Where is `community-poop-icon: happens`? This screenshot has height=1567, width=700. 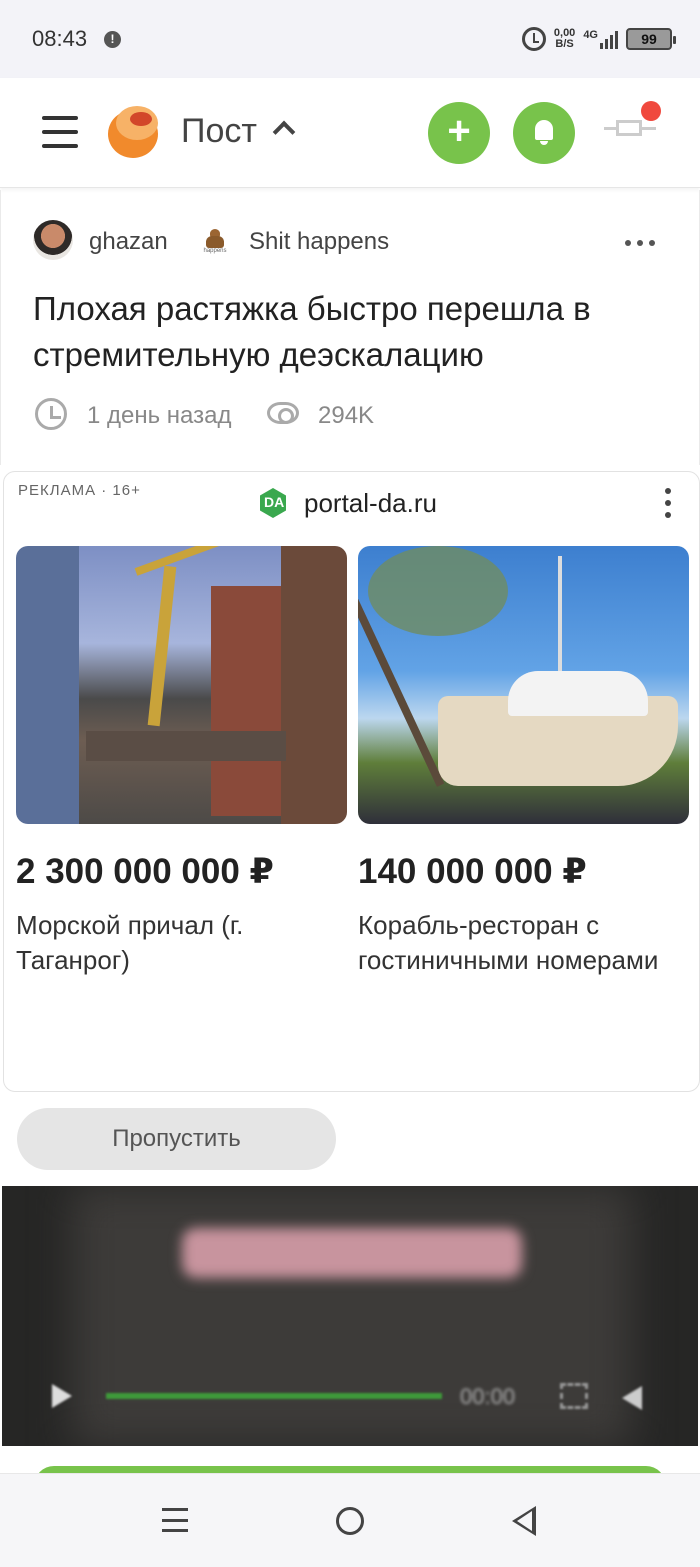
community-poop-icon: happens is located at coordinates (215, 240).